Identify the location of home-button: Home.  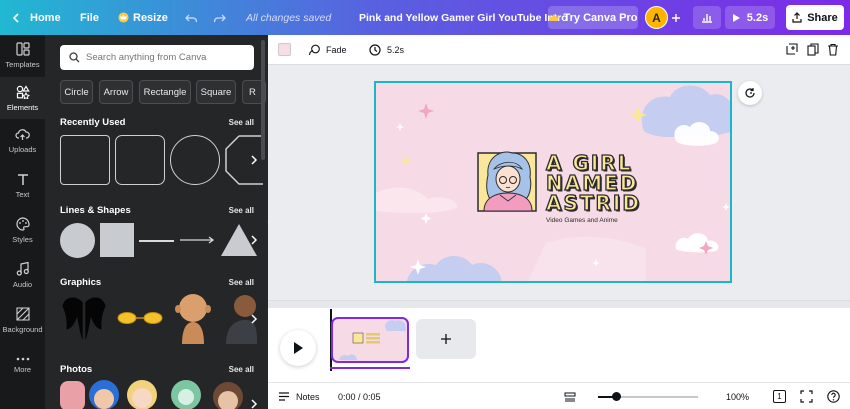
(36, 17).